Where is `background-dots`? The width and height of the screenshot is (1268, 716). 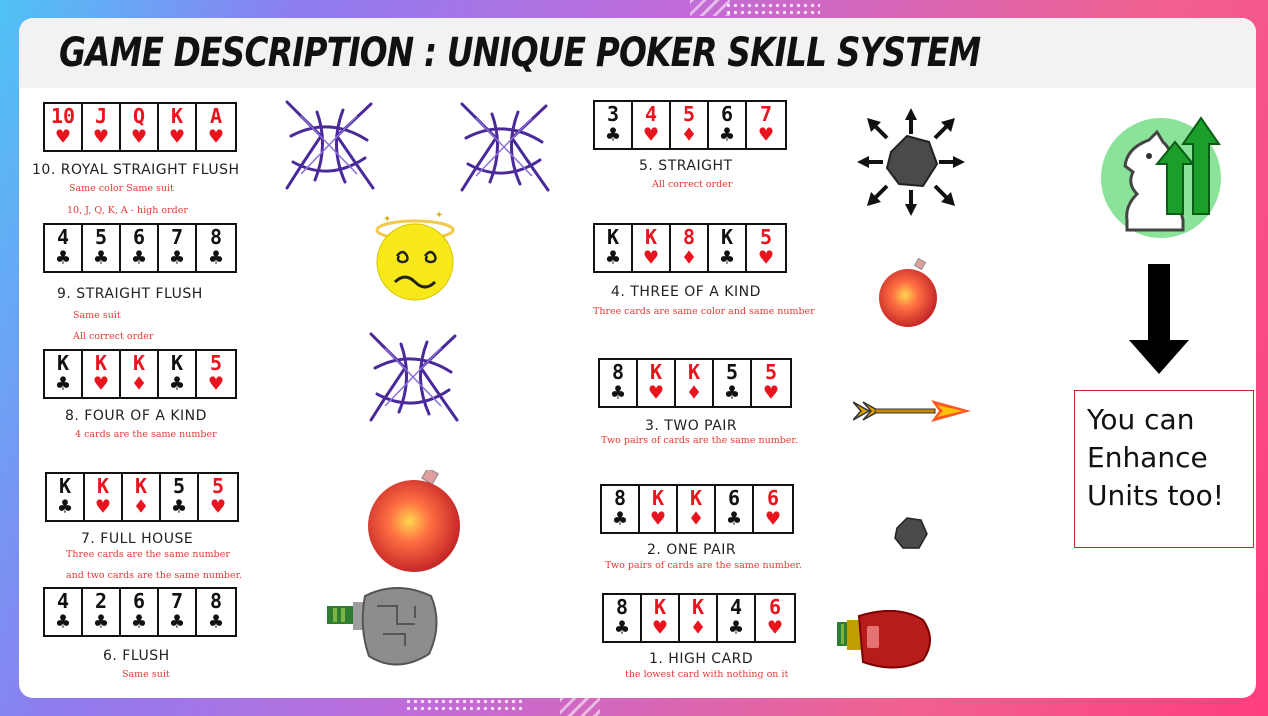
background-dots is located at coordinates (772, 9).